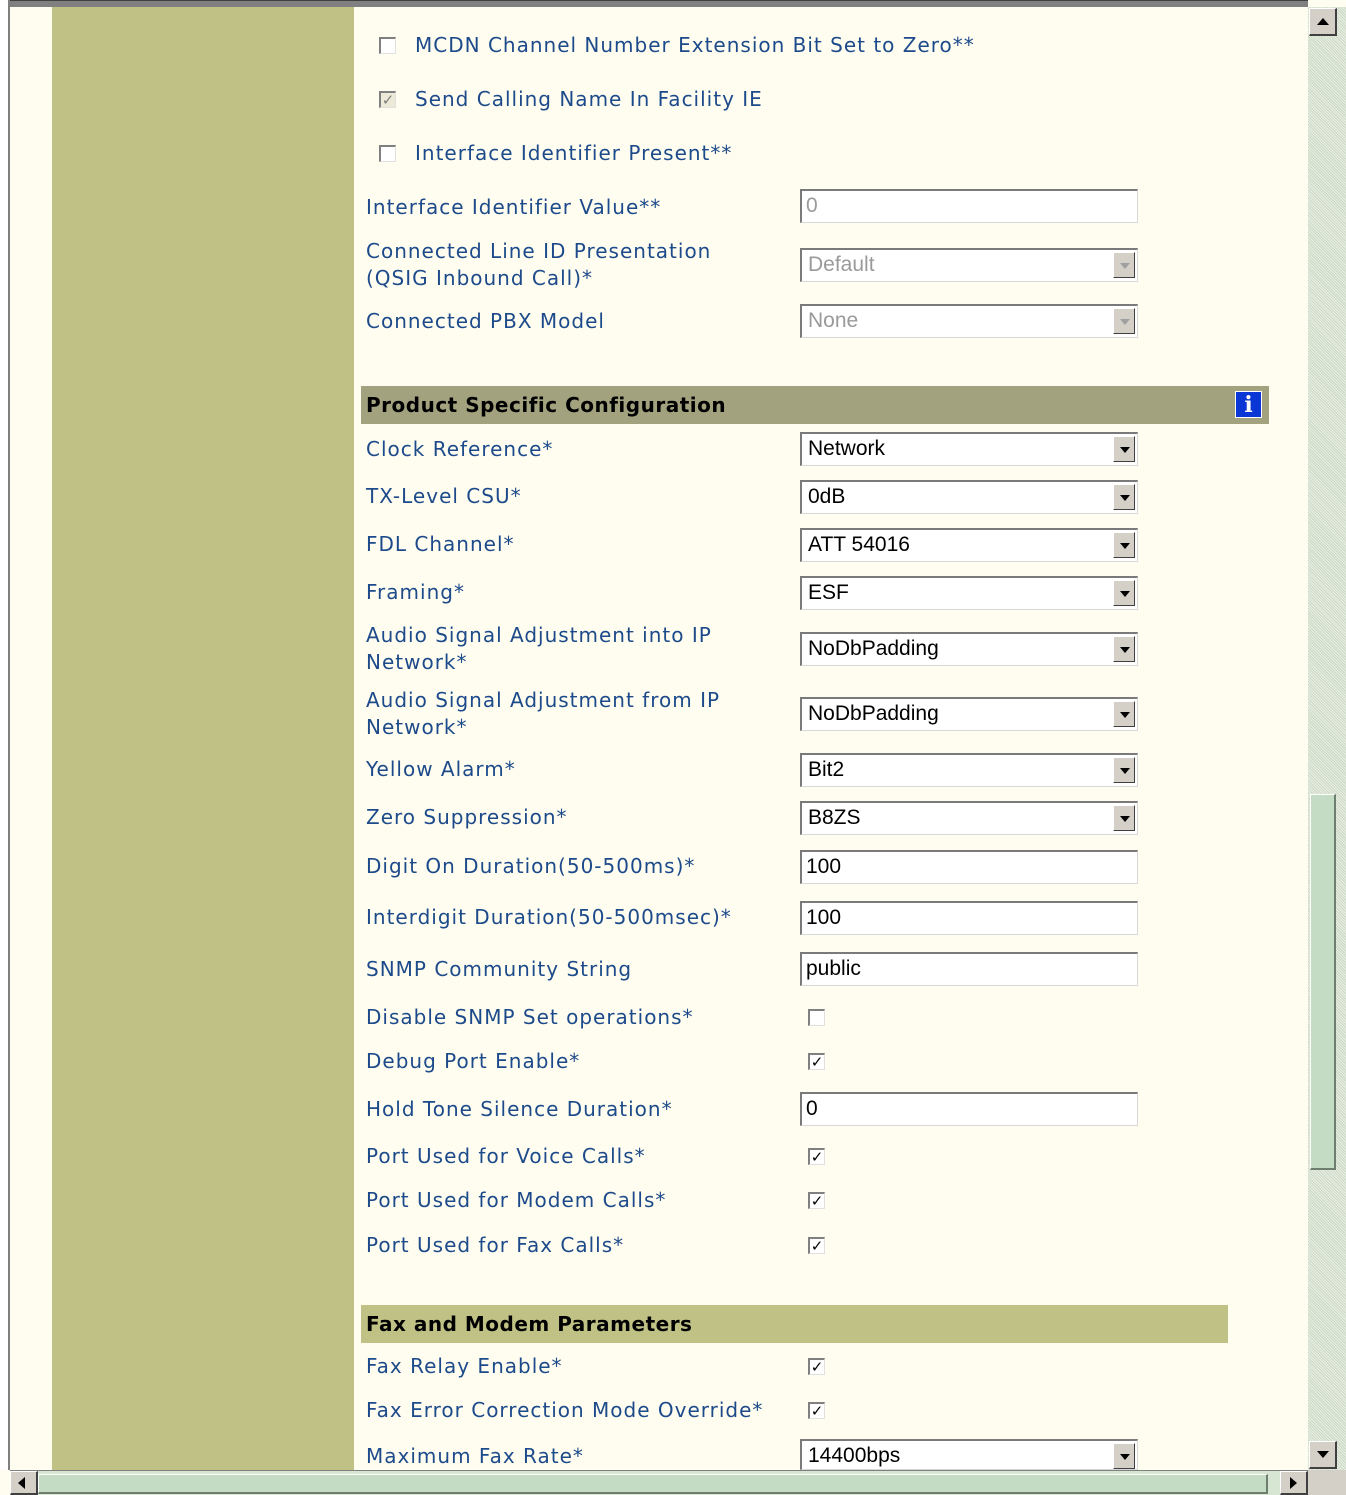 Image resolution: width=1346 pixels, height=1495 pixels. I want to click on digit-on-duration-label: Digit On Duration(50-500ms)*, so click(531, 866).